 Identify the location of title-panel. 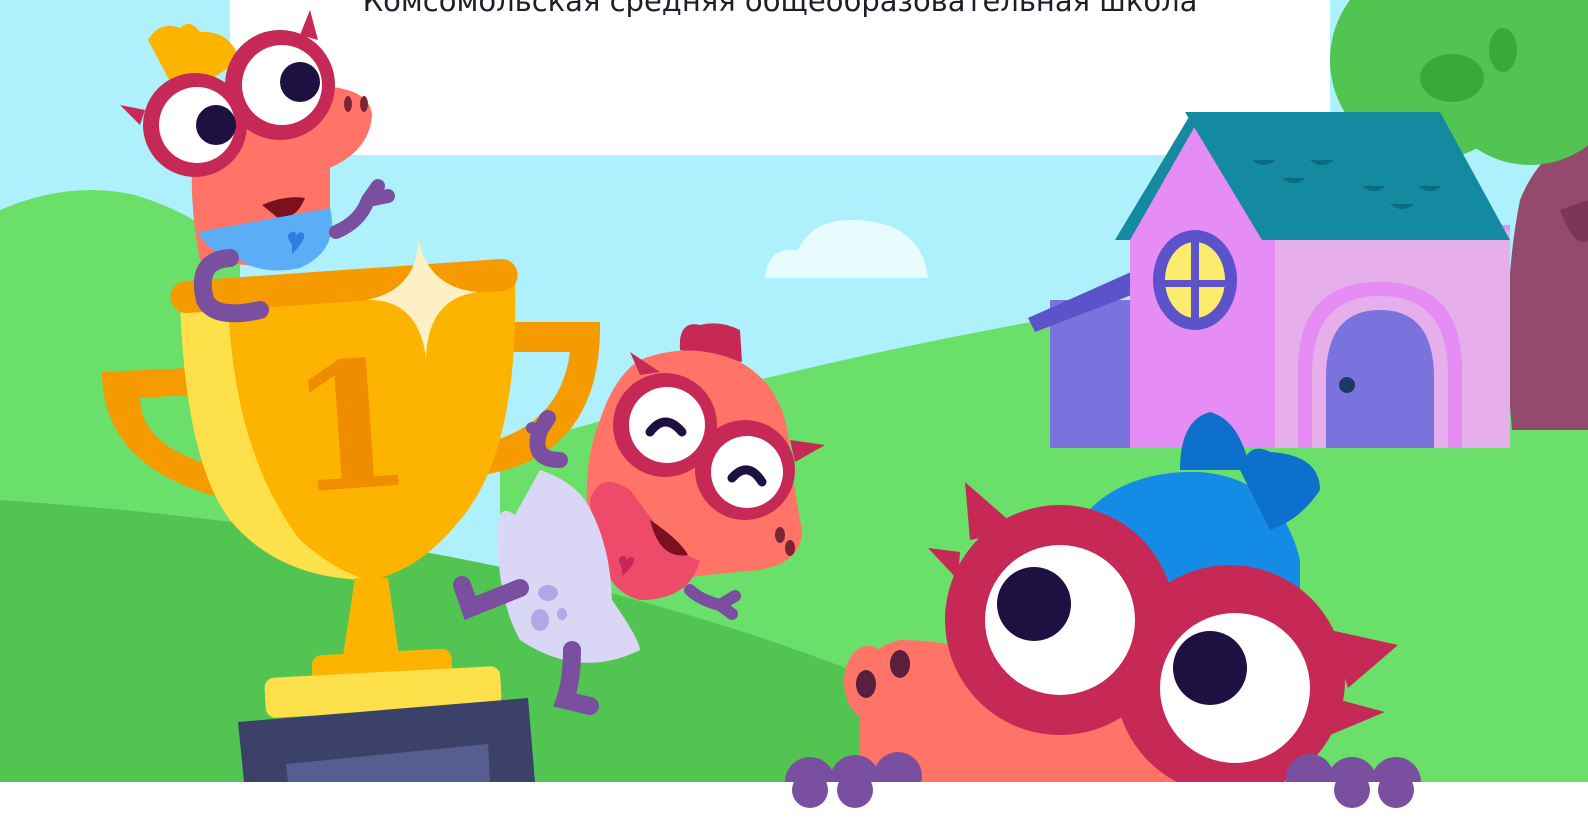
(780, 77).